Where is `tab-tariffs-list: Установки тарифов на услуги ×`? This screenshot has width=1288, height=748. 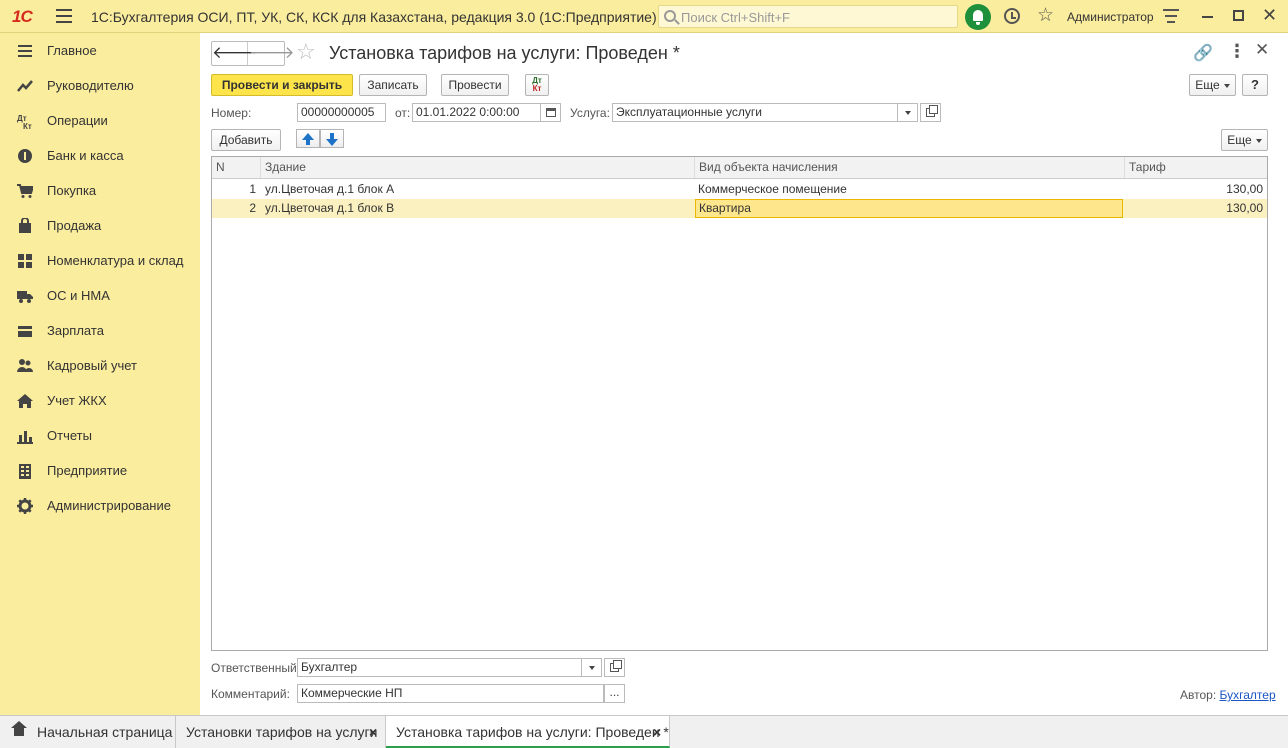 tab-tariffs-list: Установки тарифов на услуги × is located at coordinates (281, 732).